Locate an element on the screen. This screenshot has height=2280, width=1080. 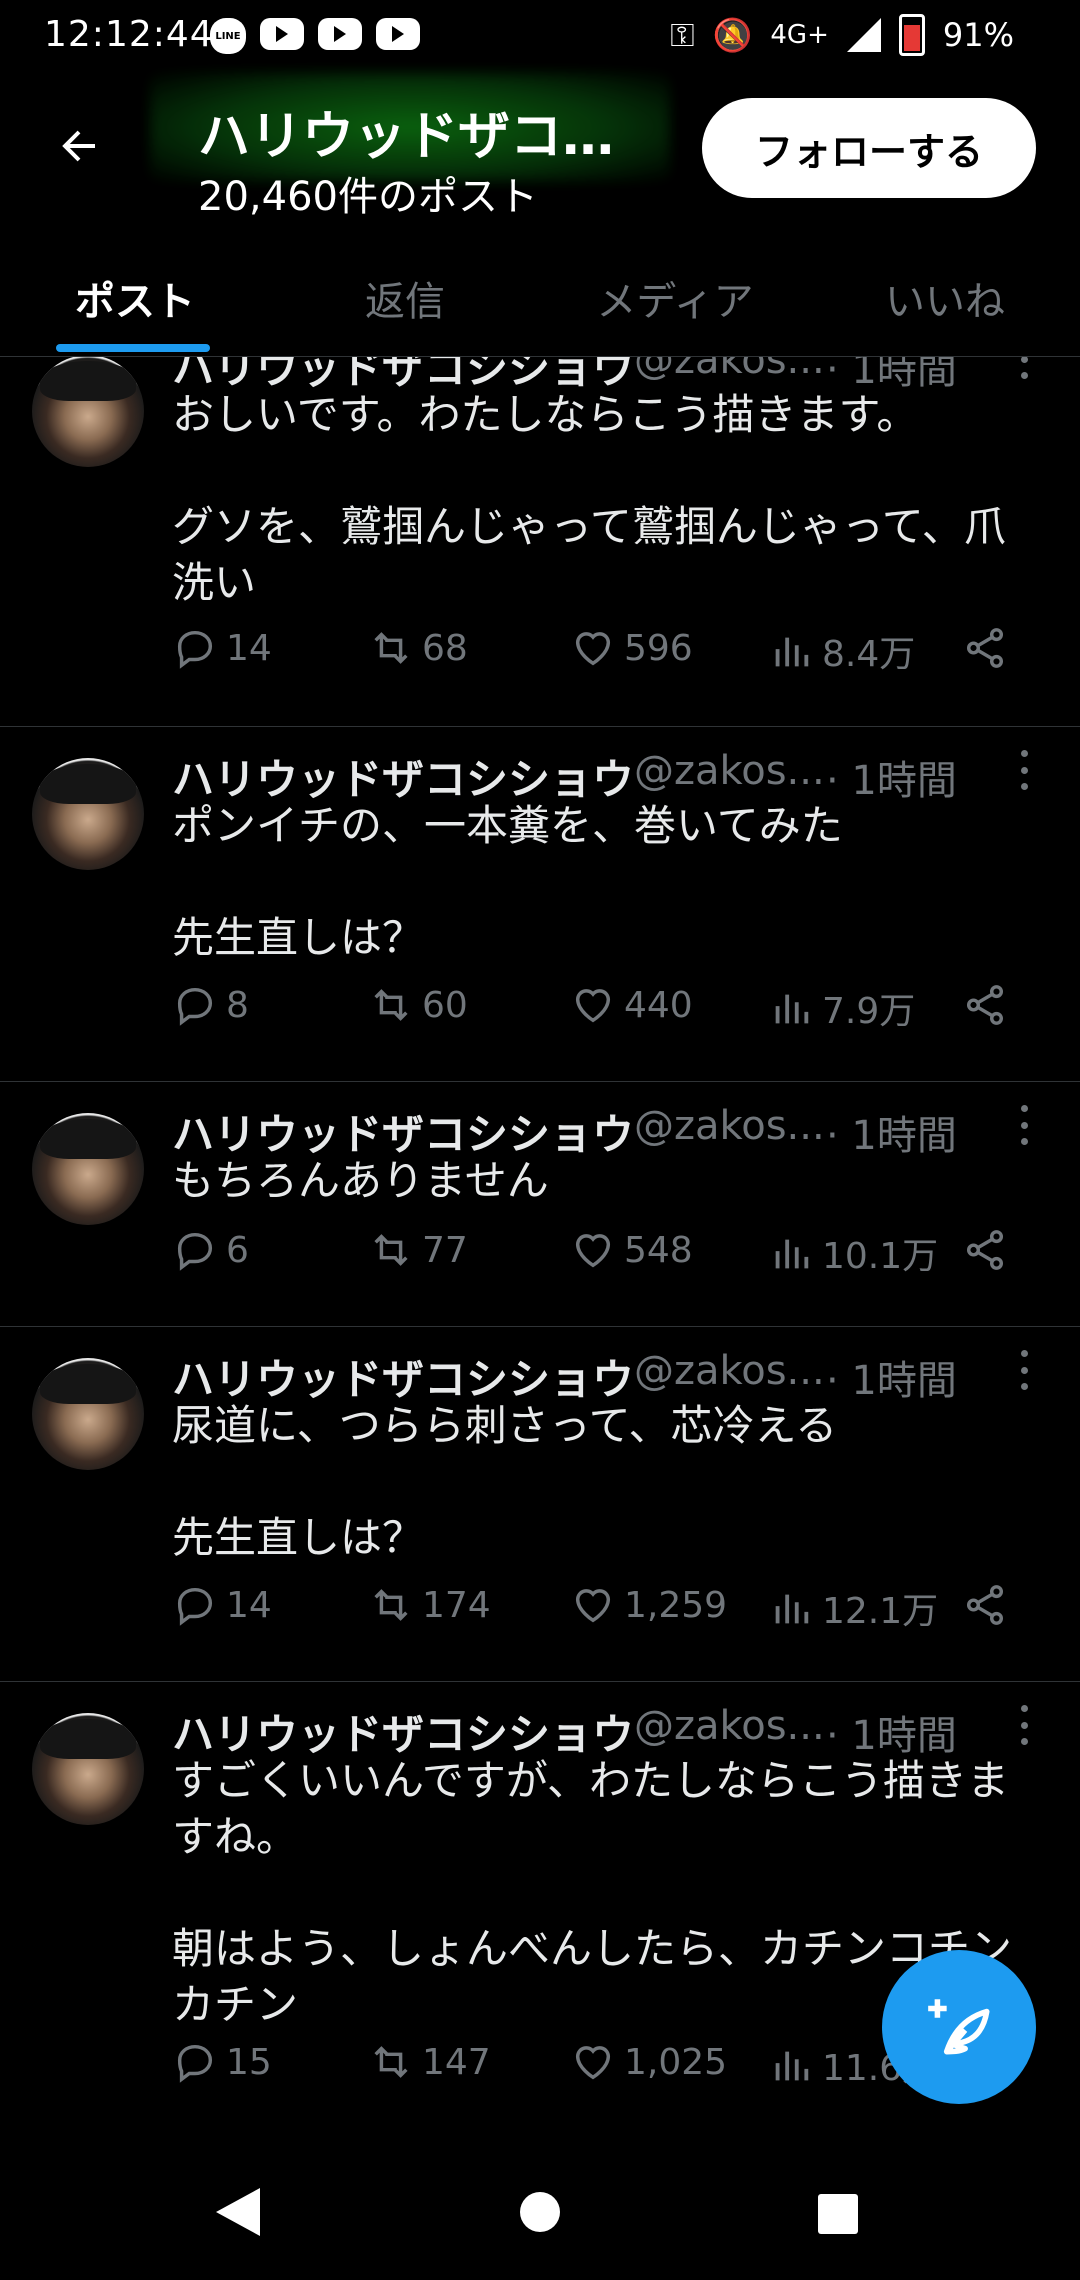
reply-button: 6 is located at coordinates (210, 1250).